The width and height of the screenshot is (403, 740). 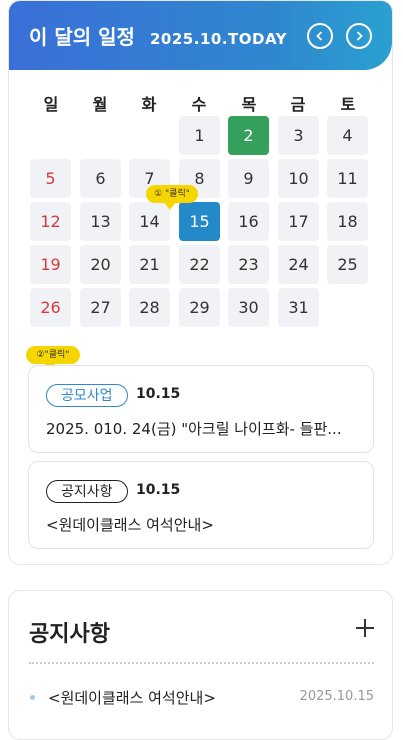 What do you see at coordinates (298, 307) in the screenshot?
I see `day-cell: 31` at bounding box center [298, 307].